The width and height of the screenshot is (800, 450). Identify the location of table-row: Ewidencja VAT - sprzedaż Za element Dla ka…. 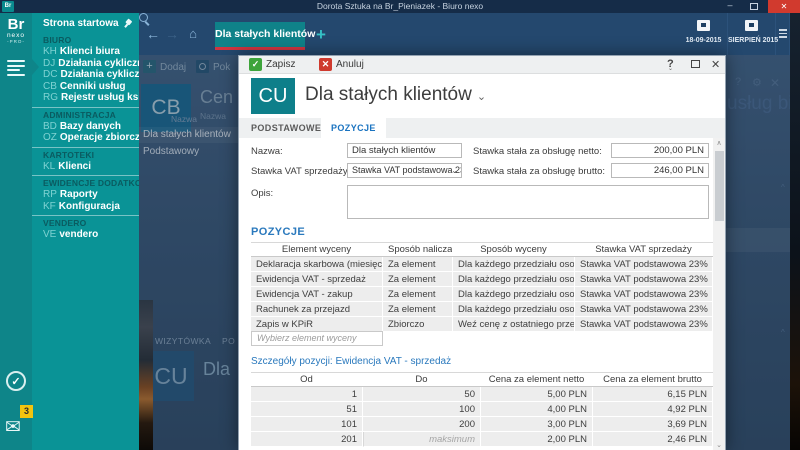
(482, 279).